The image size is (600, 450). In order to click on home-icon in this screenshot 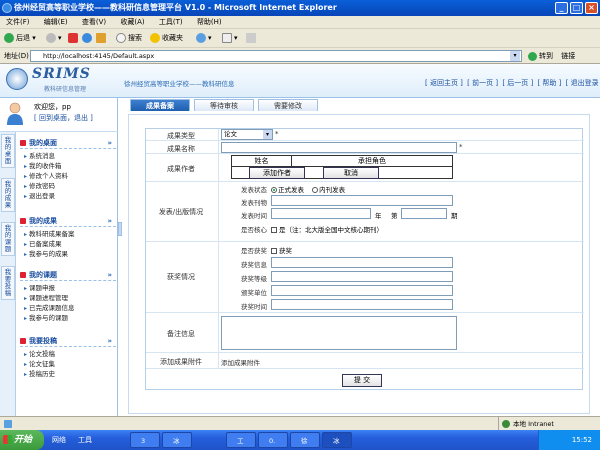, I will do `click(101, 38)`.